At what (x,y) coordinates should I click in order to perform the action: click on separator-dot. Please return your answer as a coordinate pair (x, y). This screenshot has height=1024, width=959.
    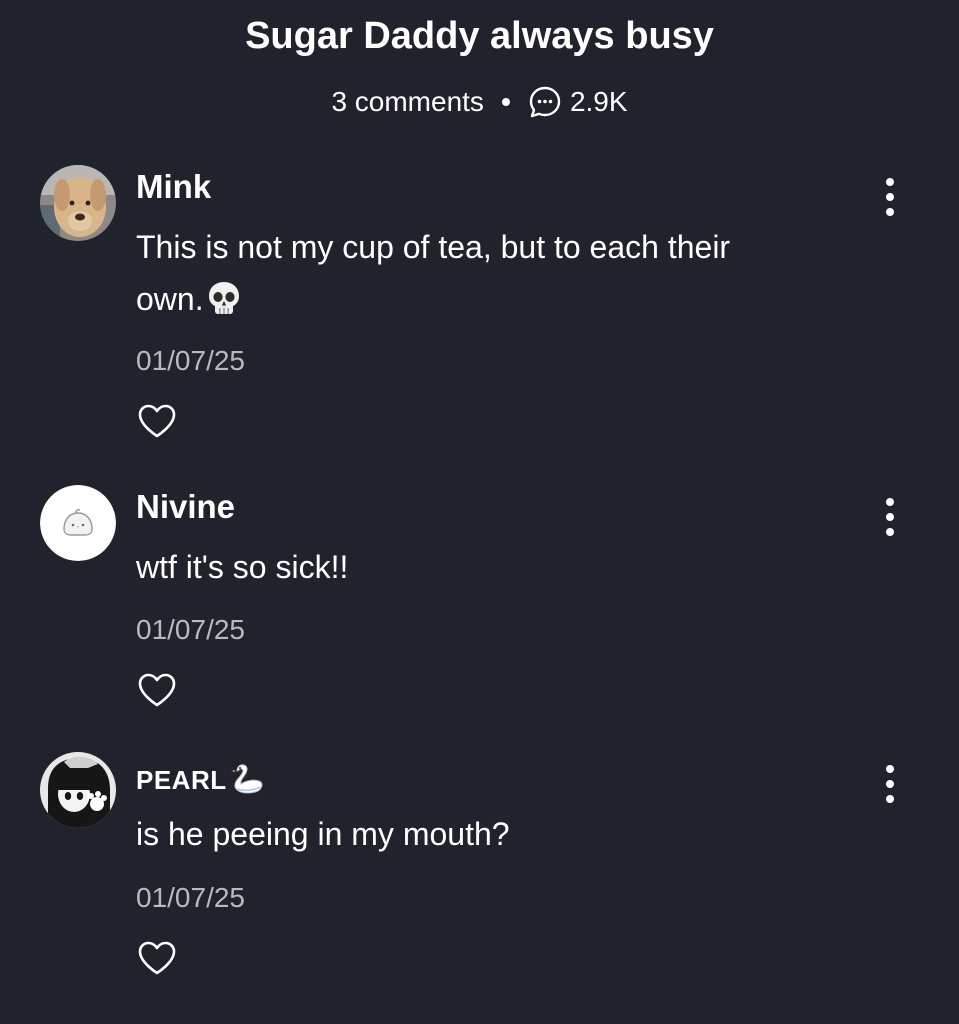
    Looking at the image, I should click on (505, 102).